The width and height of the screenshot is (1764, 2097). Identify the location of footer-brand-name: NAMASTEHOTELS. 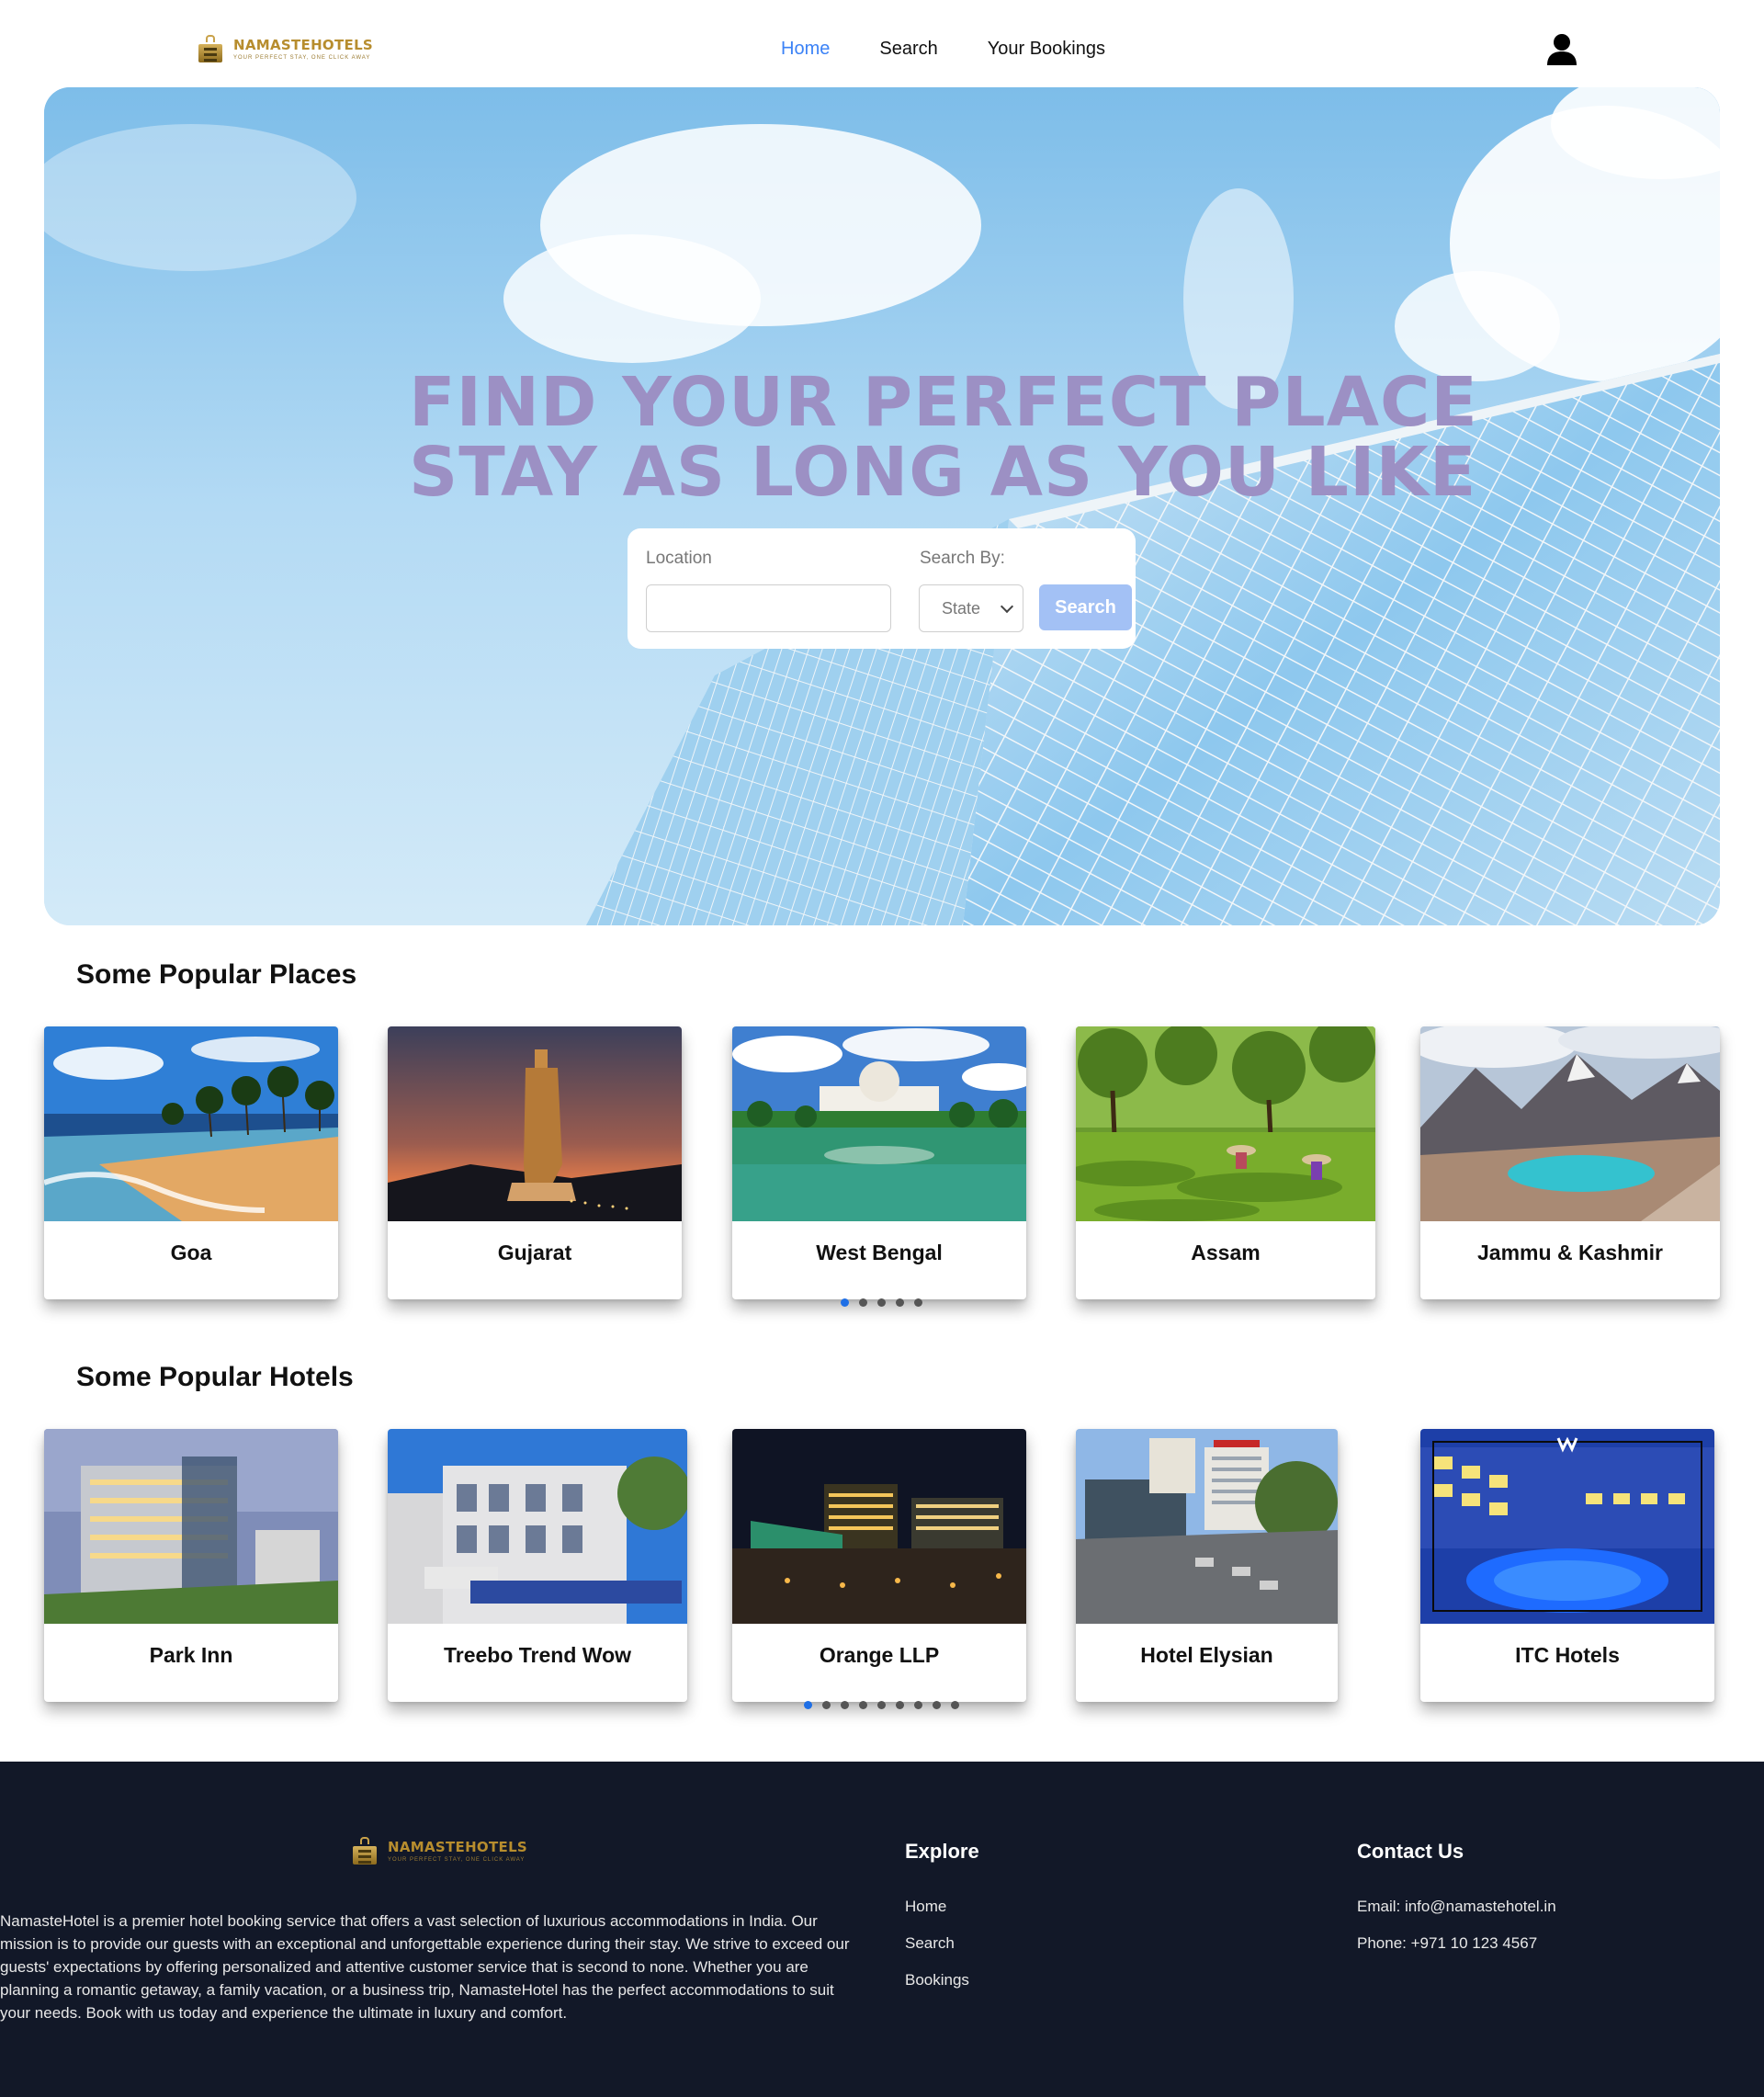
(458, 1847).